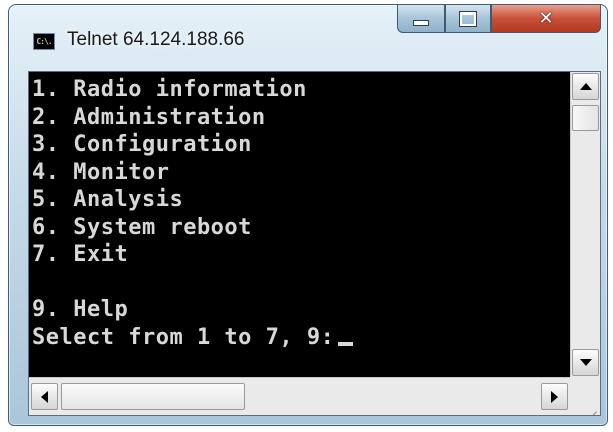 The width and height of the screenshot is (613, 432). I want to click on menu-option: 3. Configuration, so click(142, 144).